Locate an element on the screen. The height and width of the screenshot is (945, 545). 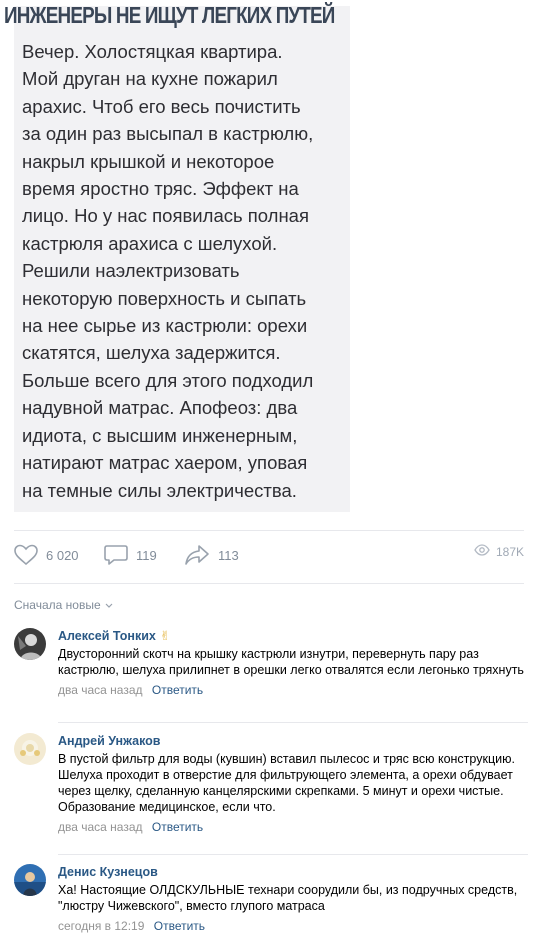
story-line: лицо. Но у нас появилась полная is located at coordinates (165, 216).